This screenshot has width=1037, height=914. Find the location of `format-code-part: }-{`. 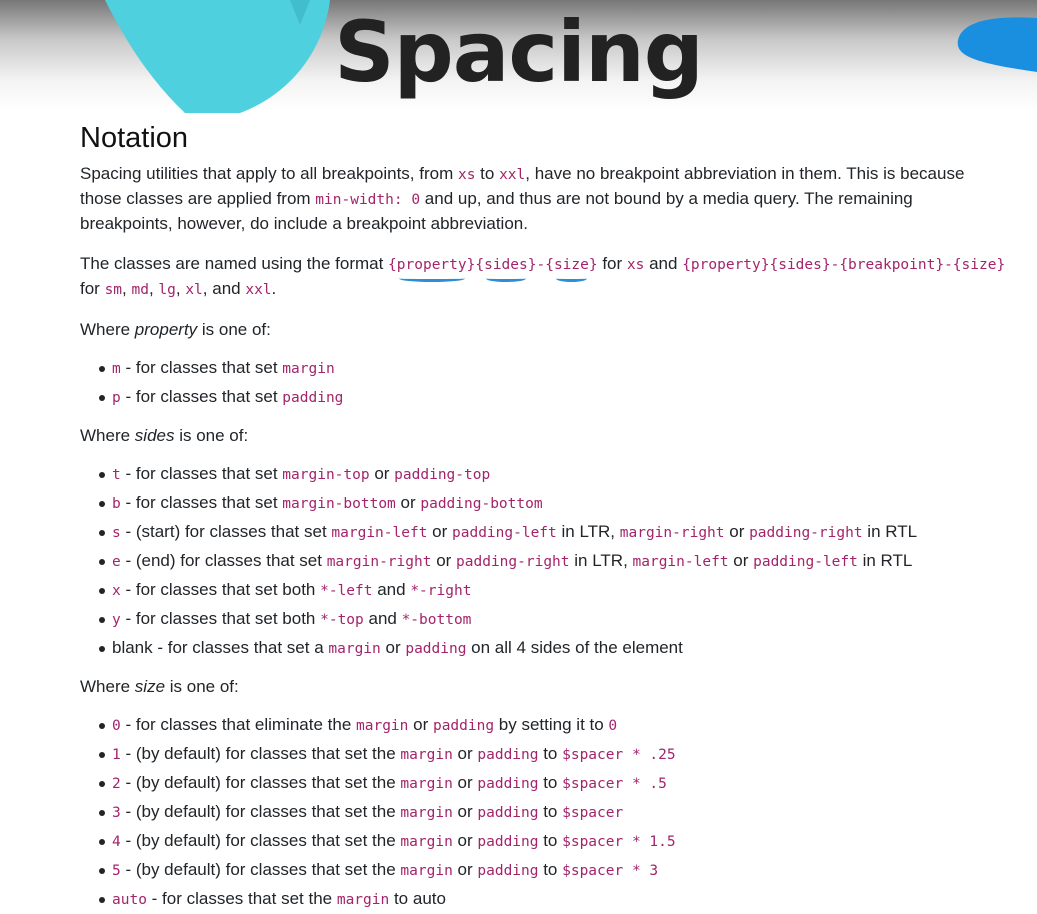

format-code-part: }-{ is located at coordinates (540, 265).